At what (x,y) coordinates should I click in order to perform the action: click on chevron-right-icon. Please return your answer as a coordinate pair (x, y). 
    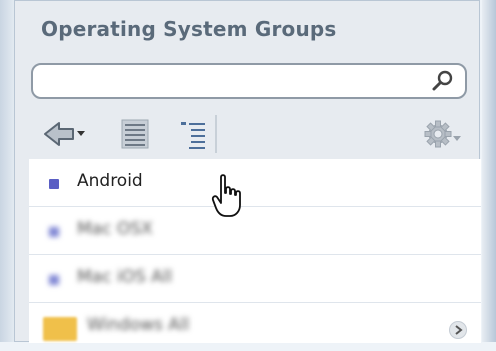
    Looking at the image, I should click on (459, 330).